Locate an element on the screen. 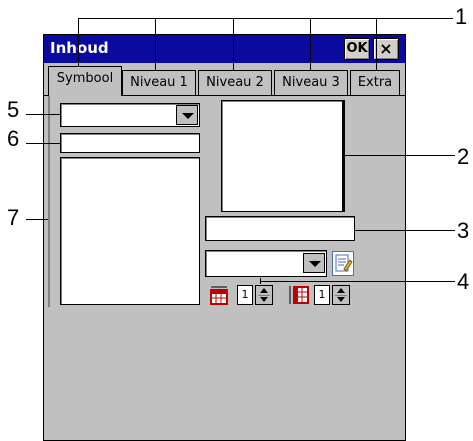  callout-number-5: 5 is located at coordinates (13, 109).